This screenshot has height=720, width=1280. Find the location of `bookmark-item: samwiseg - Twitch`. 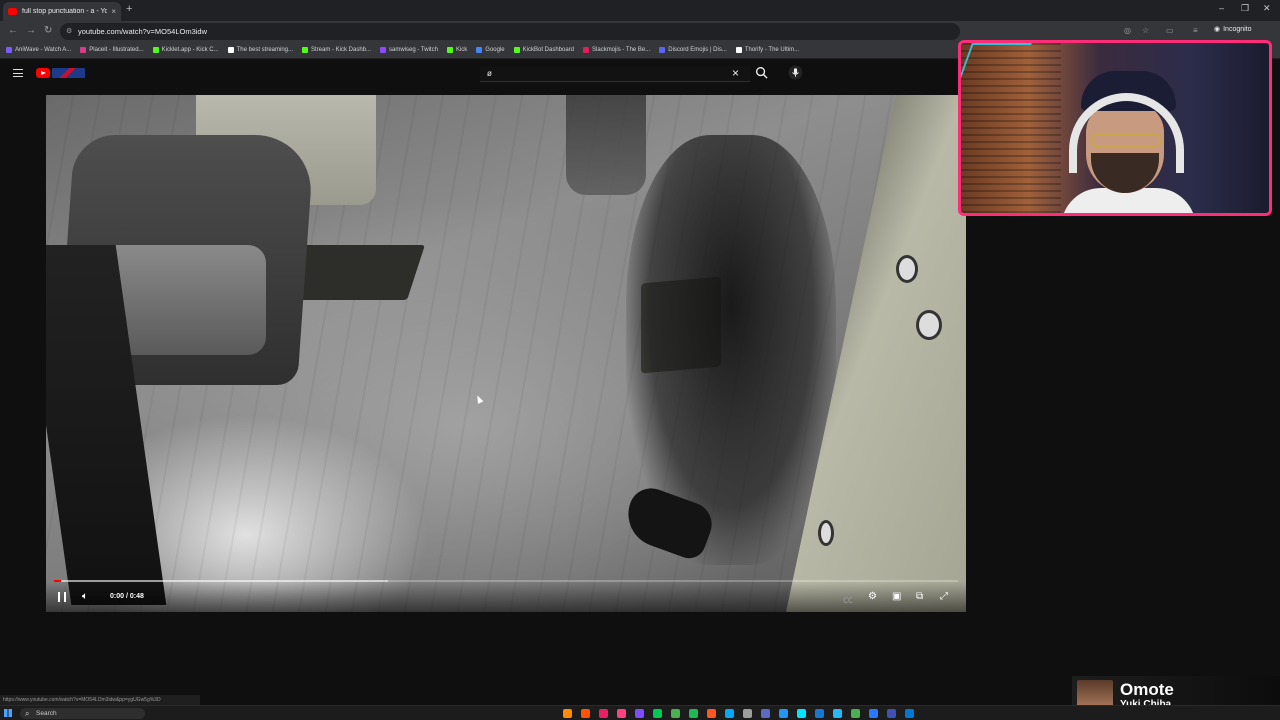

bookmark-item: samwiseg - Twitch is located at coordinates (409, 50).